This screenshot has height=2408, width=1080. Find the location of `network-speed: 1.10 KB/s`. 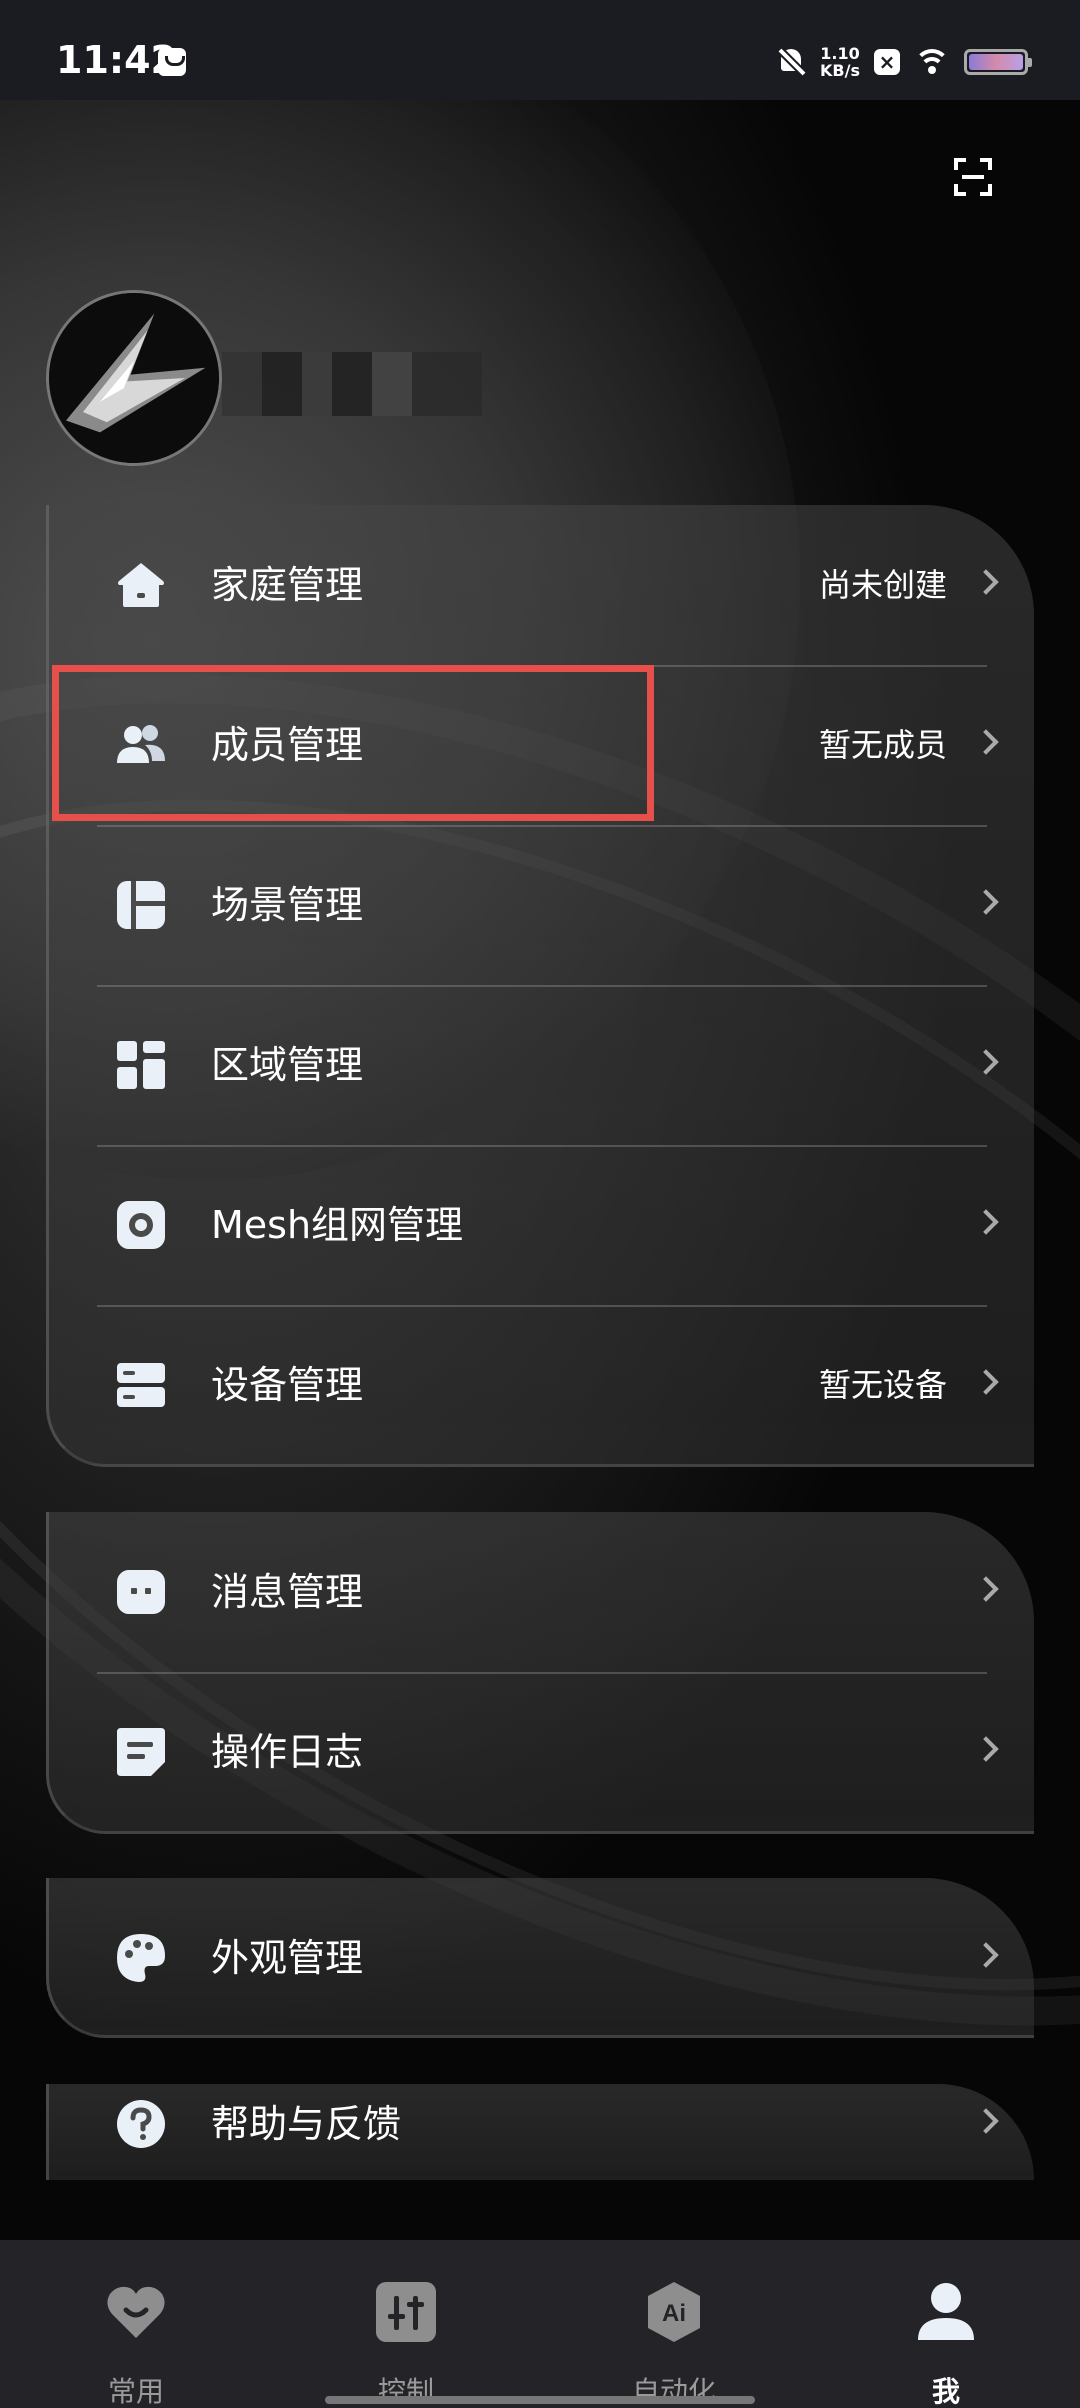

network-speed: 1.10 KB/s is located at coordinates (840, 62).